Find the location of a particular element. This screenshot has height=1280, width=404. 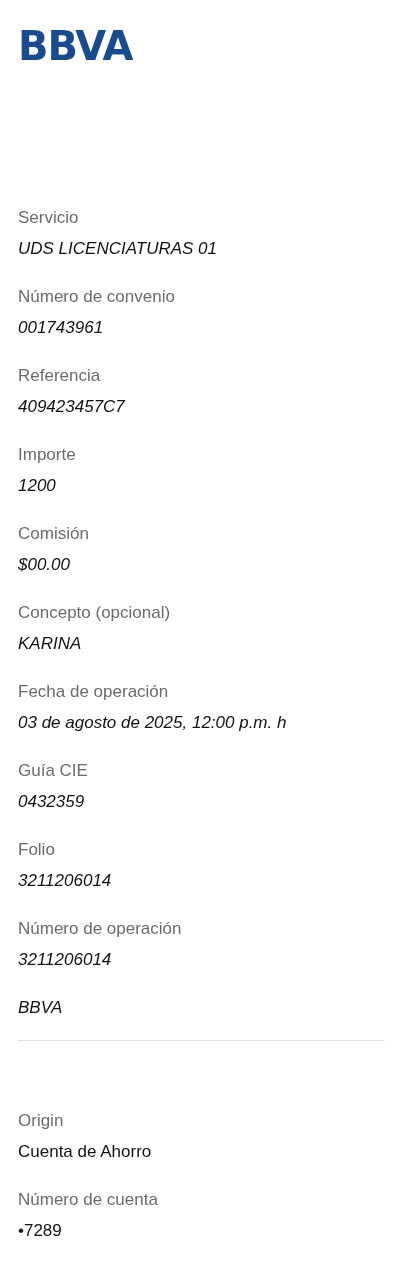

field-label: Guía CIE is located at coordinates (53, 771).